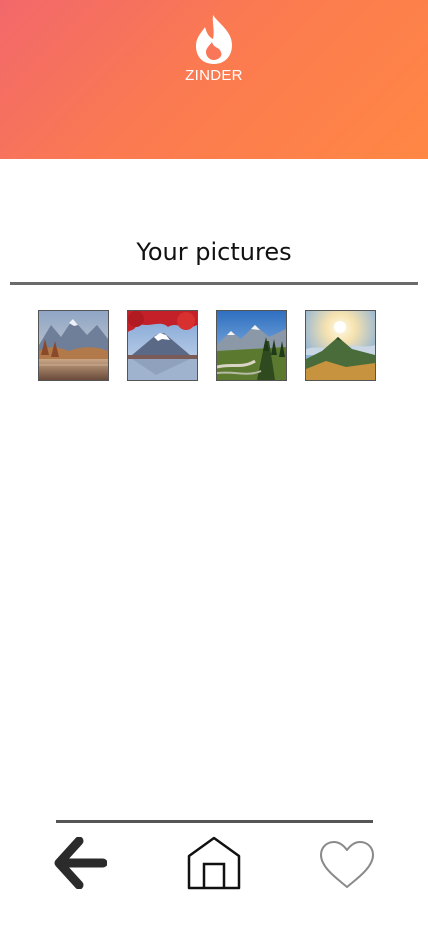 The height and width of the screenshot is (926, 428). I want to click on photo-lake-autumn, so click(73, 345).